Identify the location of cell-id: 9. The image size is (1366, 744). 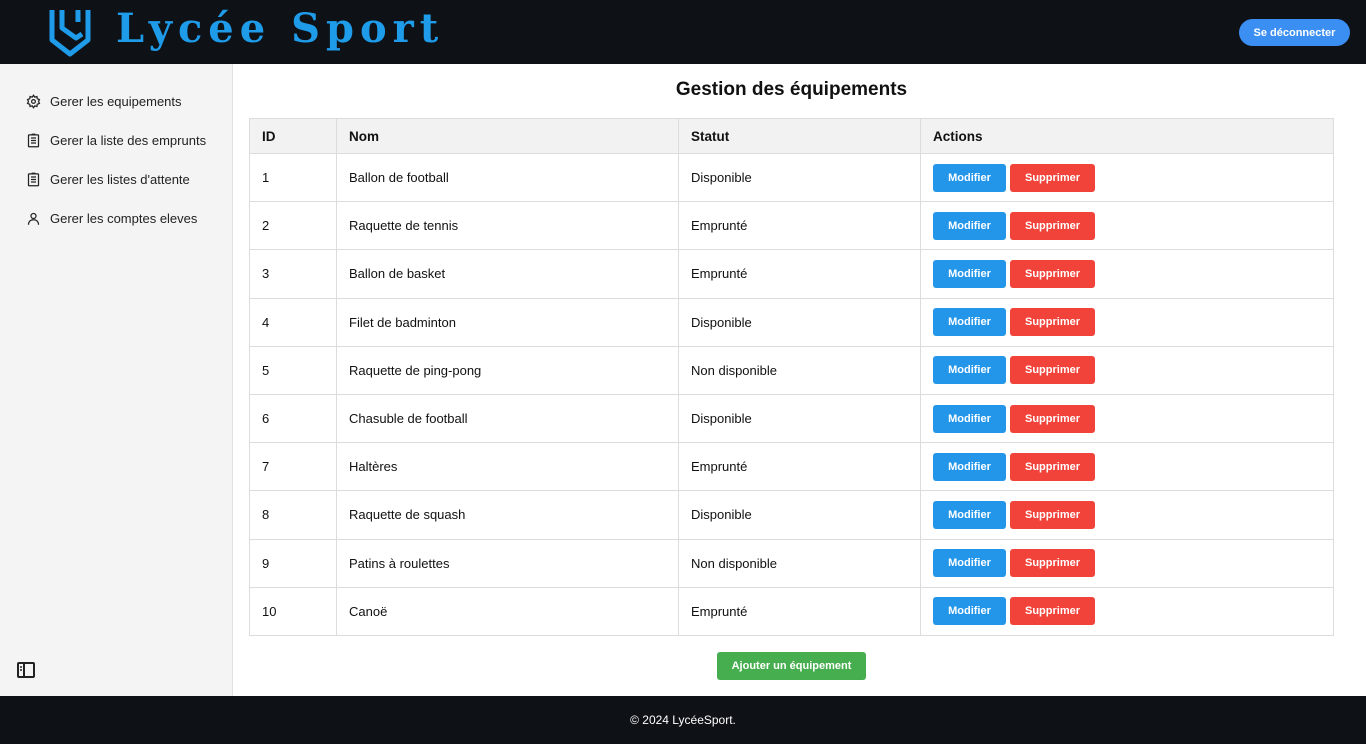
(293, 563).